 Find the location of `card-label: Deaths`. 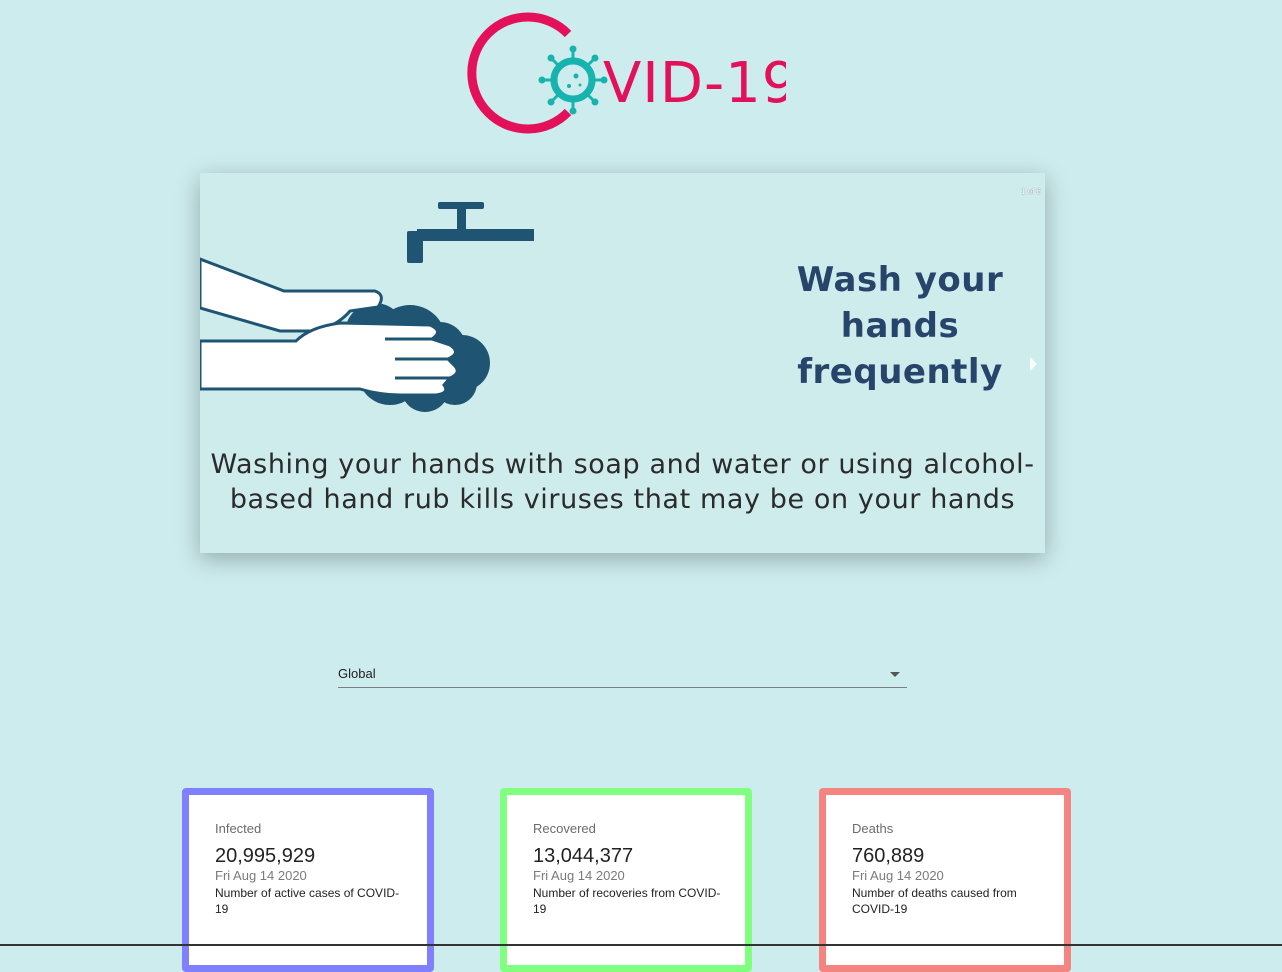

card-label: Deaths is located at coordinates (873, 828).